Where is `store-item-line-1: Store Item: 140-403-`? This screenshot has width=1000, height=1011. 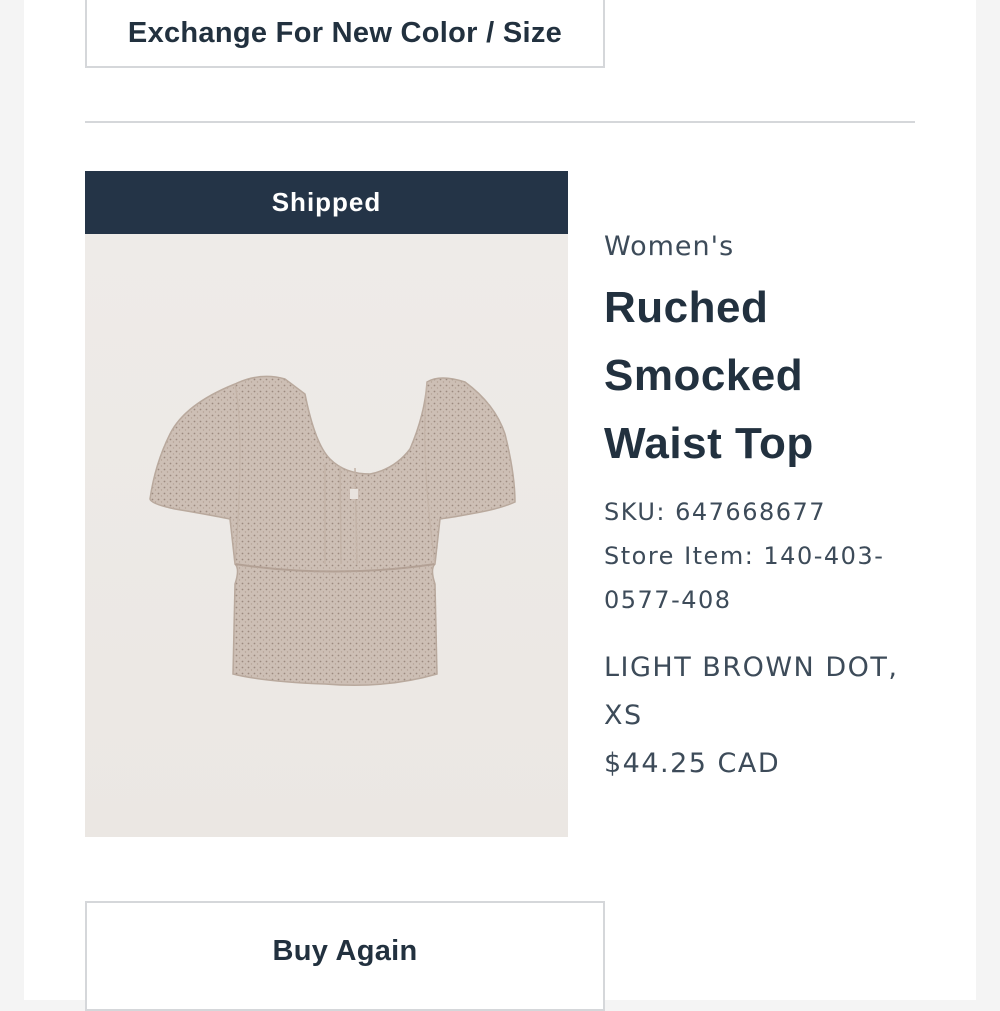
store-item-line-1: Store Item: 140-403- is located at coordinates (744, 556).